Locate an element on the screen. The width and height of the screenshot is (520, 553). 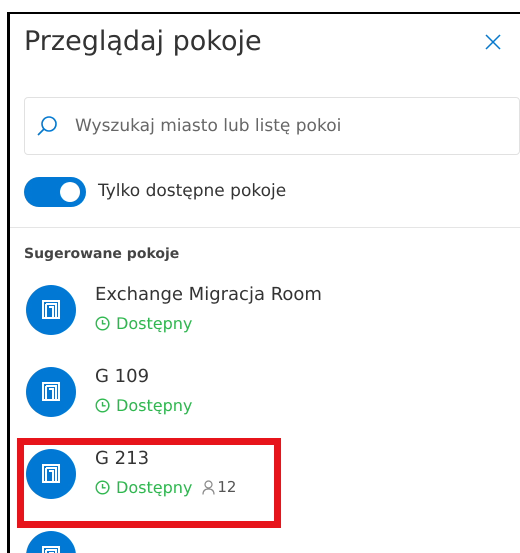
search-field: Wyszukaj miasto lub listę pokoi is located at coordinates (272, 125).